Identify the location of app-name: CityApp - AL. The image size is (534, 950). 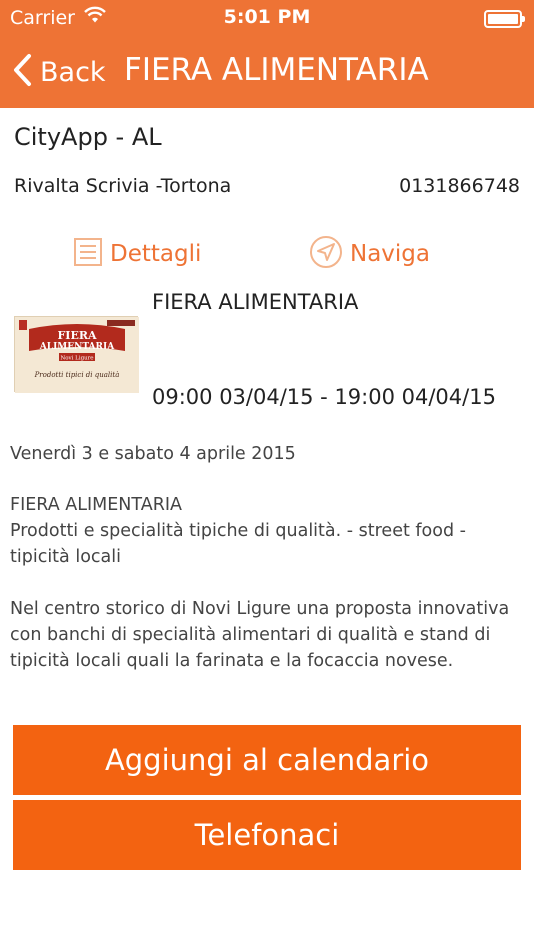
(88, 137).